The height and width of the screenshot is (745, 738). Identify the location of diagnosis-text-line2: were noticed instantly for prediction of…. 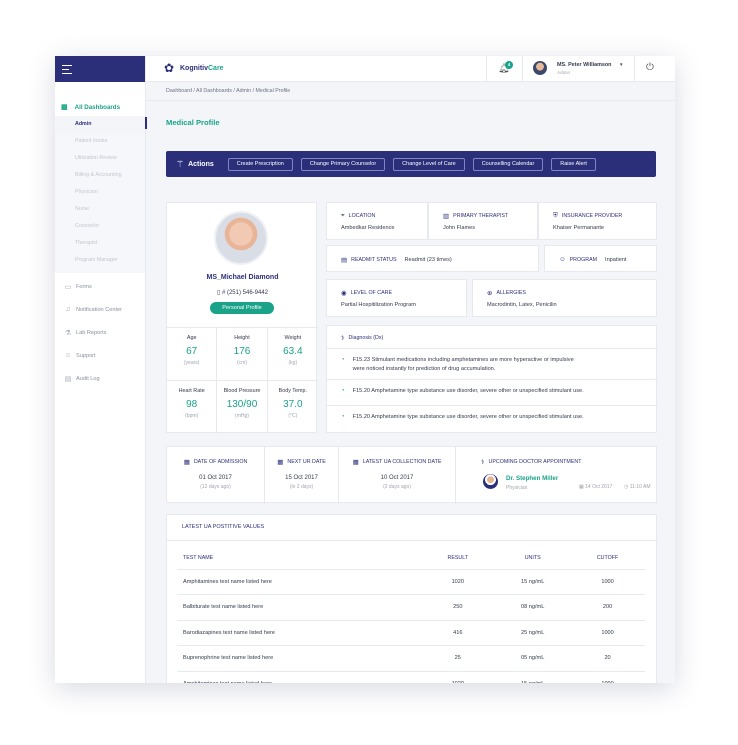
(424, 368).